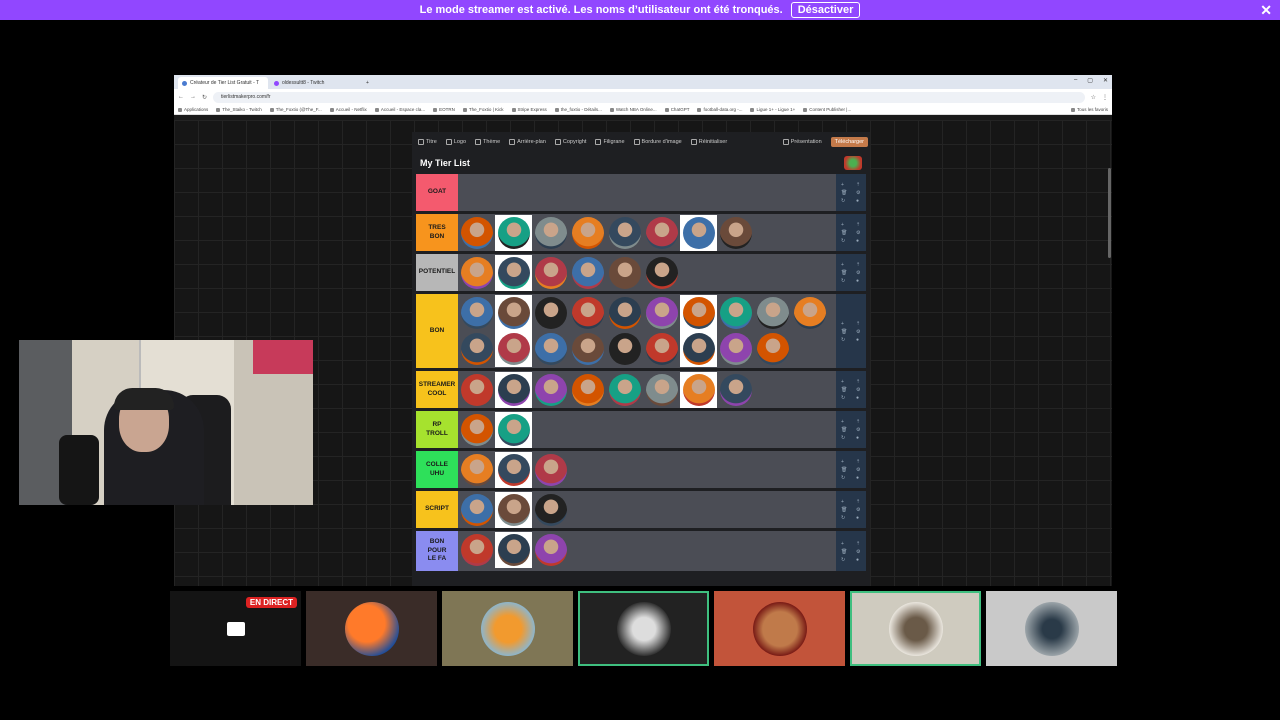 Image resolution: width=1280 pixels, height=720 pixels. What do you see at coordinates (235, 628) in the screenshot?
I see `guest-tile-screen-share: EN DIRECT` at bounding box center [235, 628].